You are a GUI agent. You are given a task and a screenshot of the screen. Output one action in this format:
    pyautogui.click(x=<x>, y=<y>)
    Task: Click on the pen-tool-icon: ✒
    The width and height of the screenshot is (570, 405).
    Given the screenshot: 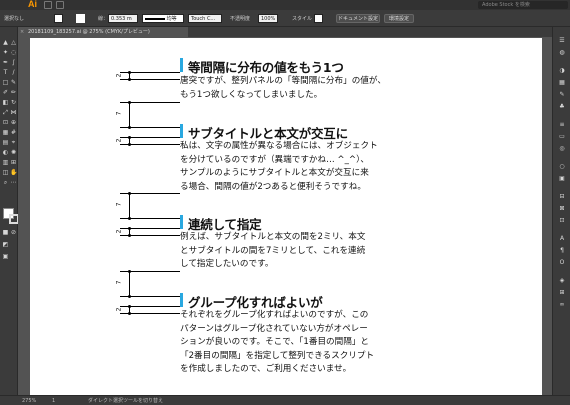 What is the action you would take?
    pyautogui.click(x=5, y=62)
    